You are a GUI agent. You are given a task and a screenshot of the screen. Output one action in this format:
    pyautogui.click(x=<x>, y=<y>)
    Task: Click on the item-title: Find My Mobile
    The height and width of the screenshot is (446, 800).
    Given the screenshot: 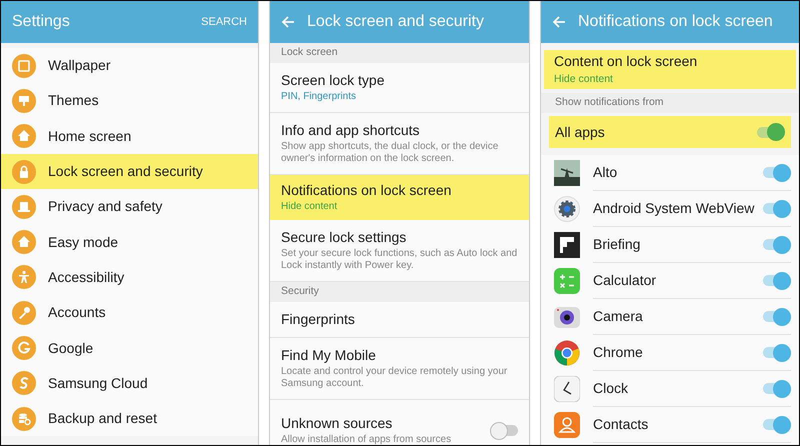 What is the action you would take?
    pyautogui.click(x=329, y=355)
    